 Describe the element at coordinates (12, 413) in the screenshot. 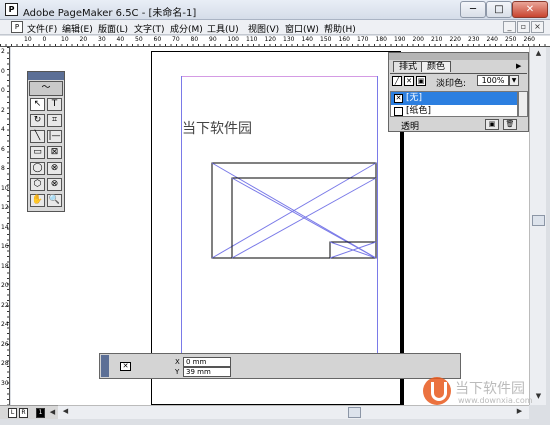

I see `left-master-page-icon: L` at that location.